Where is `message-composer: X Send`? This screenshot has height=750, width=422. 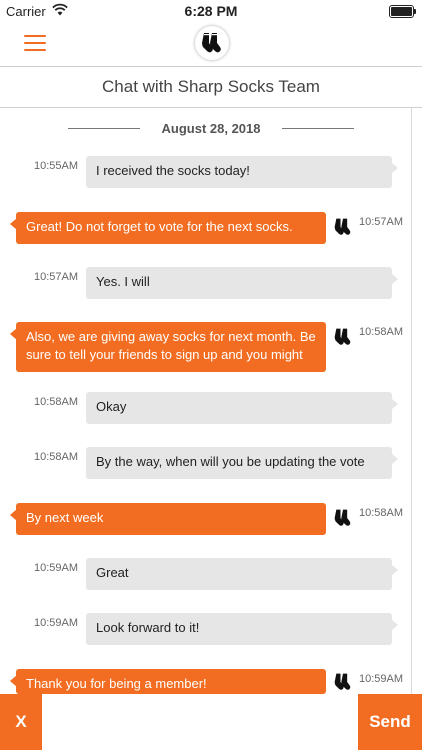 message-composer: X Send is located at coordinates (211, 722).